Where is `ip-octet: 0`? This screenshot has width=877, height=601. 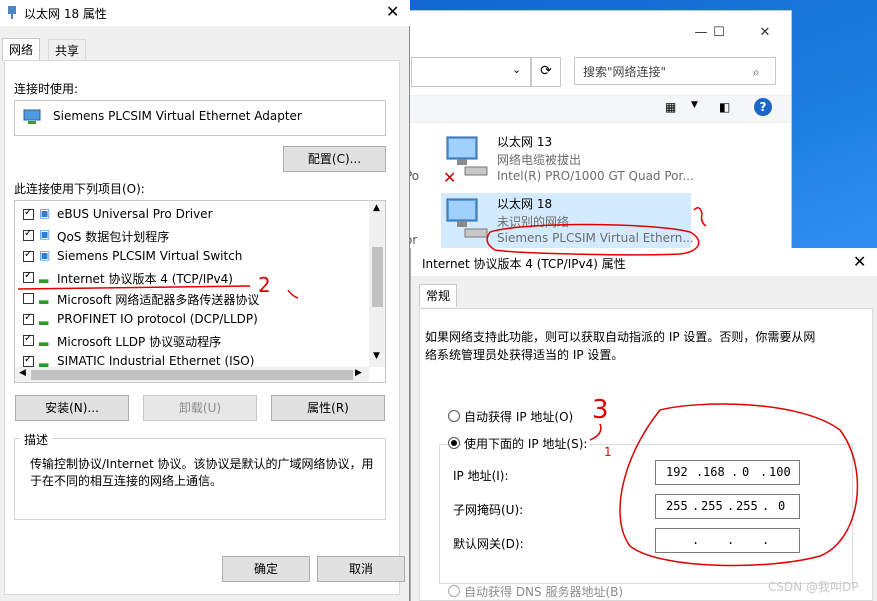 ip-octet: 0 is located at coordinates (746, 472).